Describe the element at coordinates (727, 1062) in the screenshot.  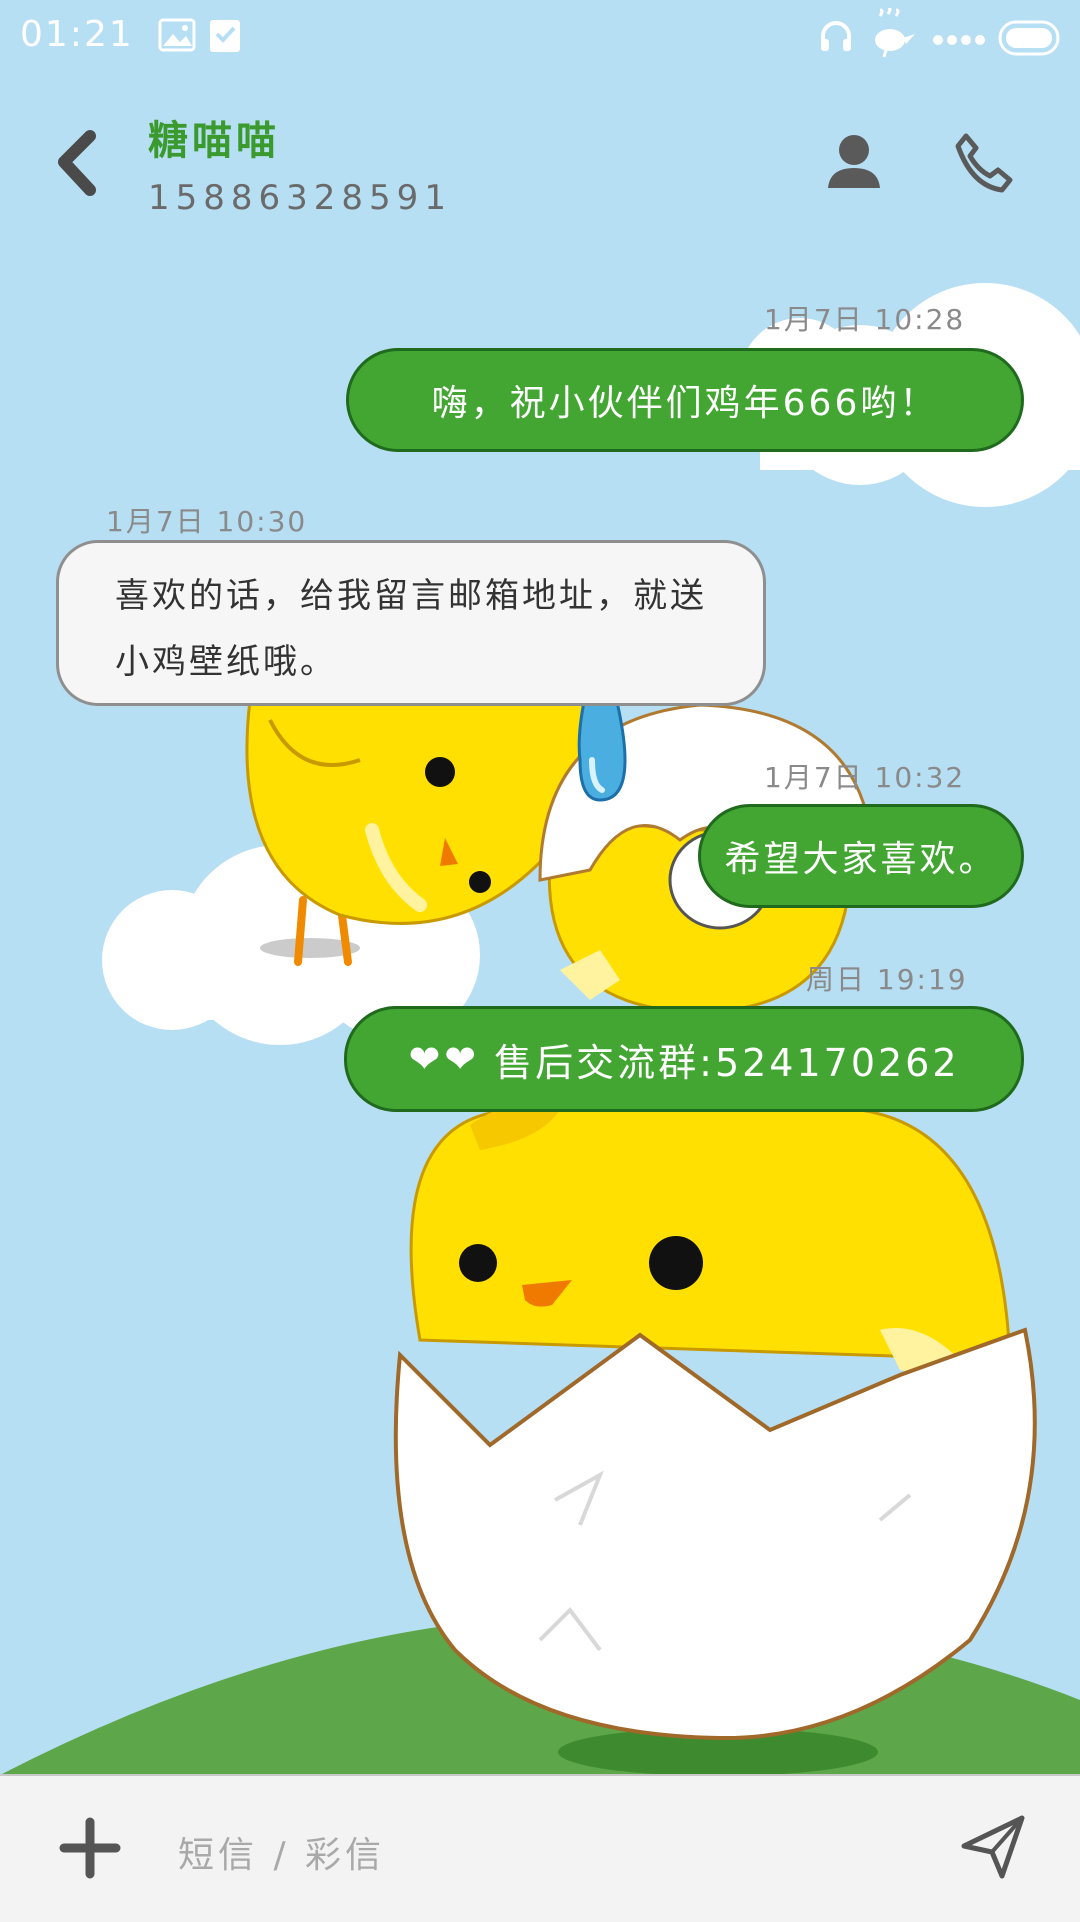
I see `message-text: 售后交流群:524170262` at that location.